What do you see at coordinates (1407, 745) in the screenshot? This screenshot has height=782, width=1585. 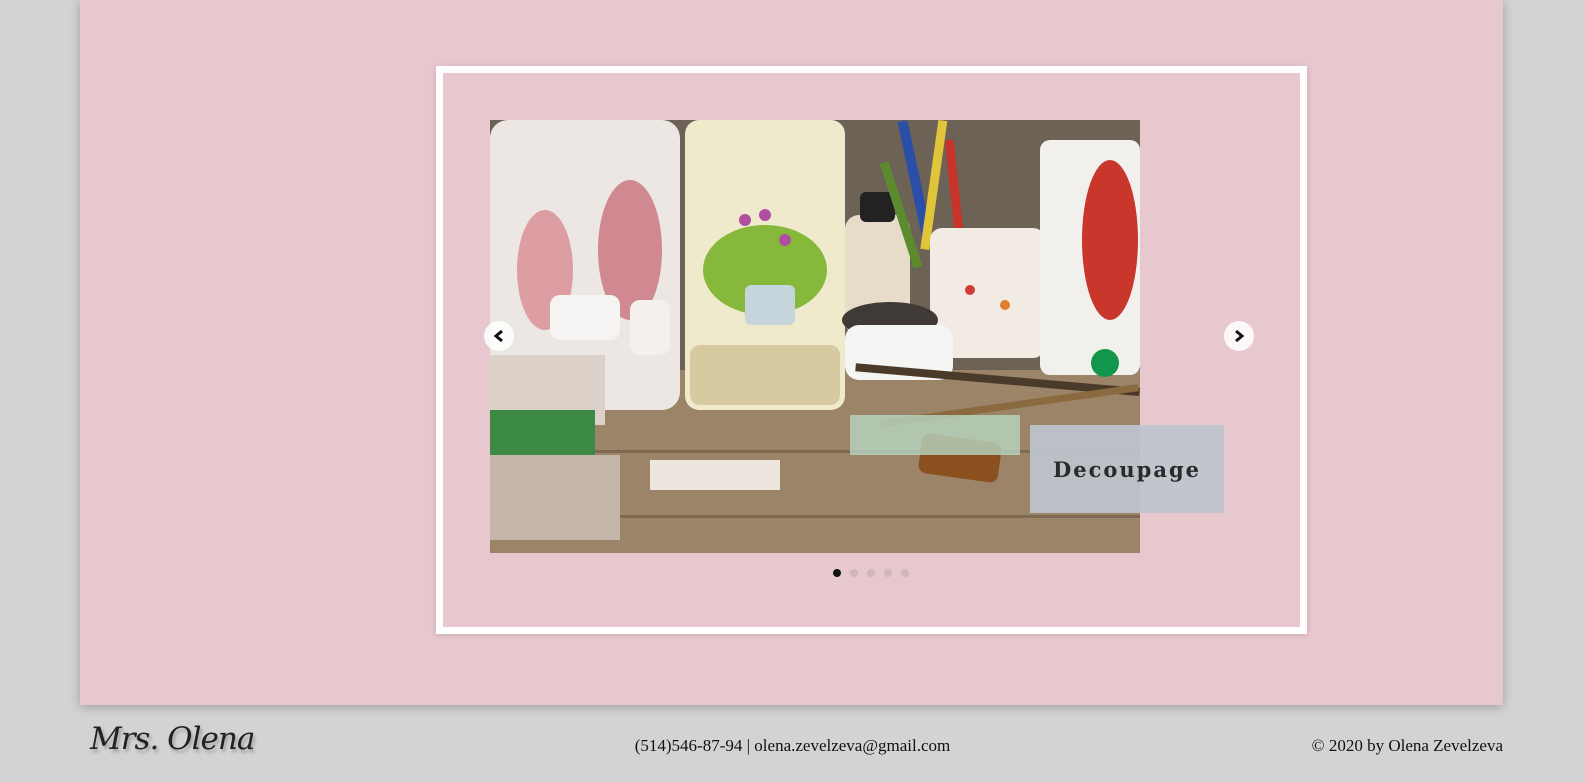 I see `copyright-text: © 2020 by Olena Zevelzeva` at bounding box center [1407, 745].